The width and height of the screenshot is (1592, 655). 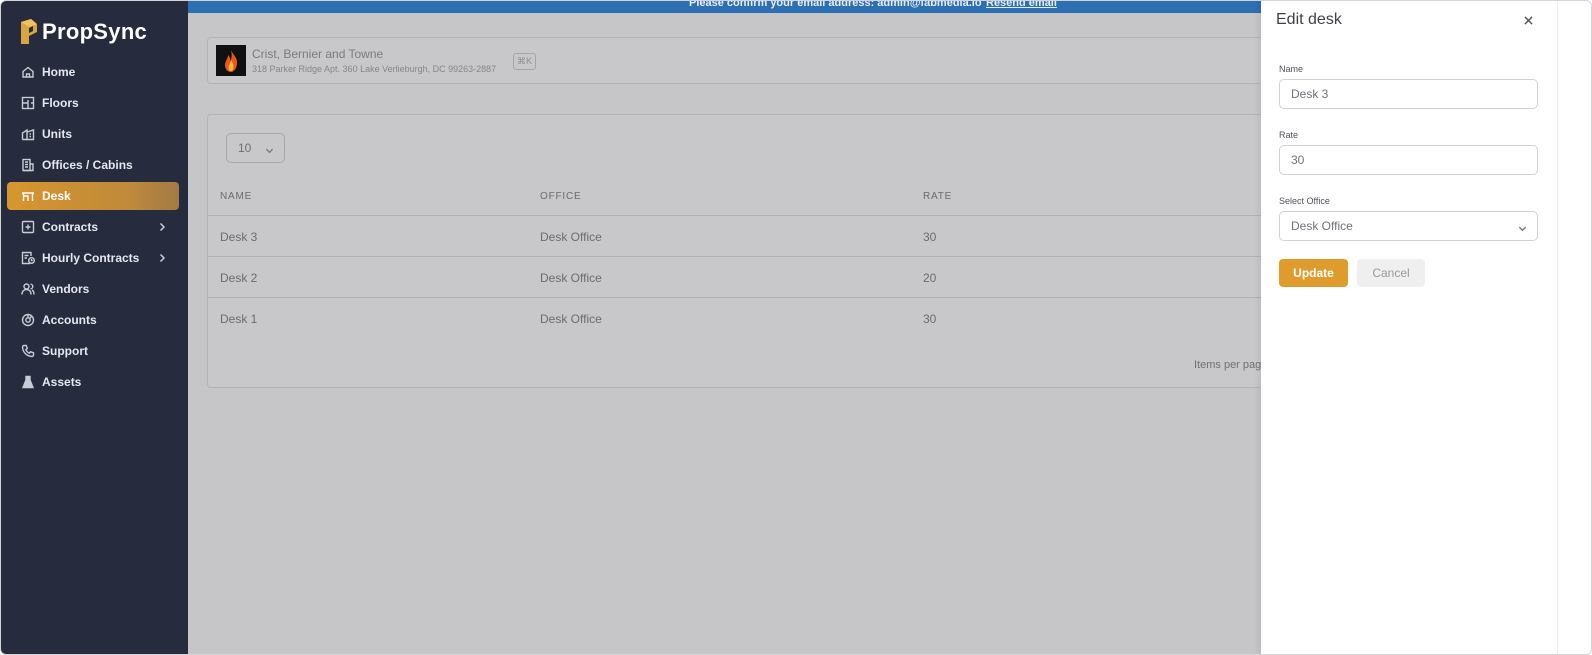 I want to click on column-header-rate: RATE, so click(x=937, y=196).